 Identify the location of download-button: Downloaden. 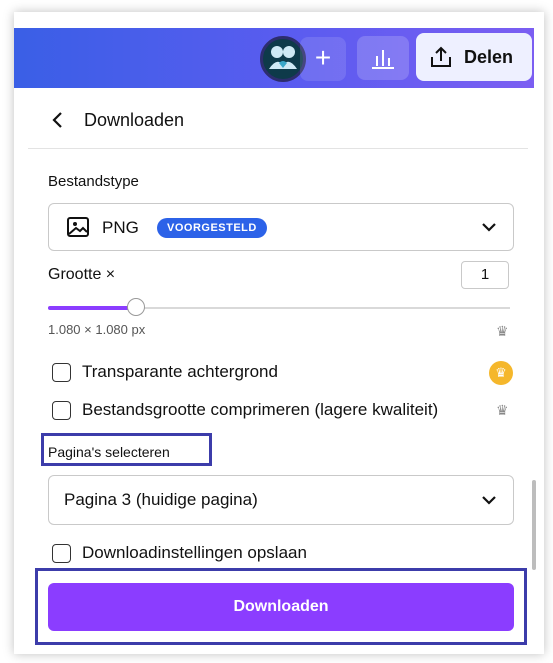
(281, 607).